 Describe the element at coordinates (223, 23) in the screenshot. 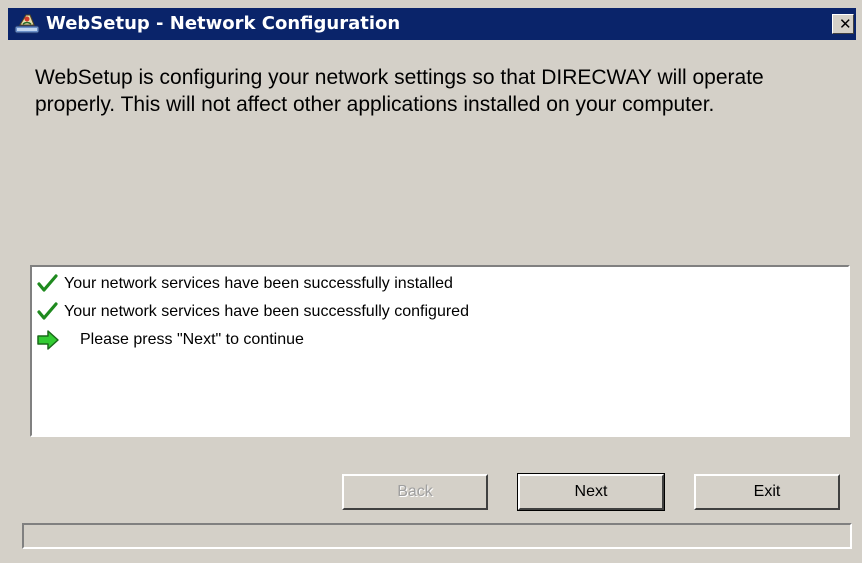

I see `window-title: WebSetup - Network Configuration` at that location.